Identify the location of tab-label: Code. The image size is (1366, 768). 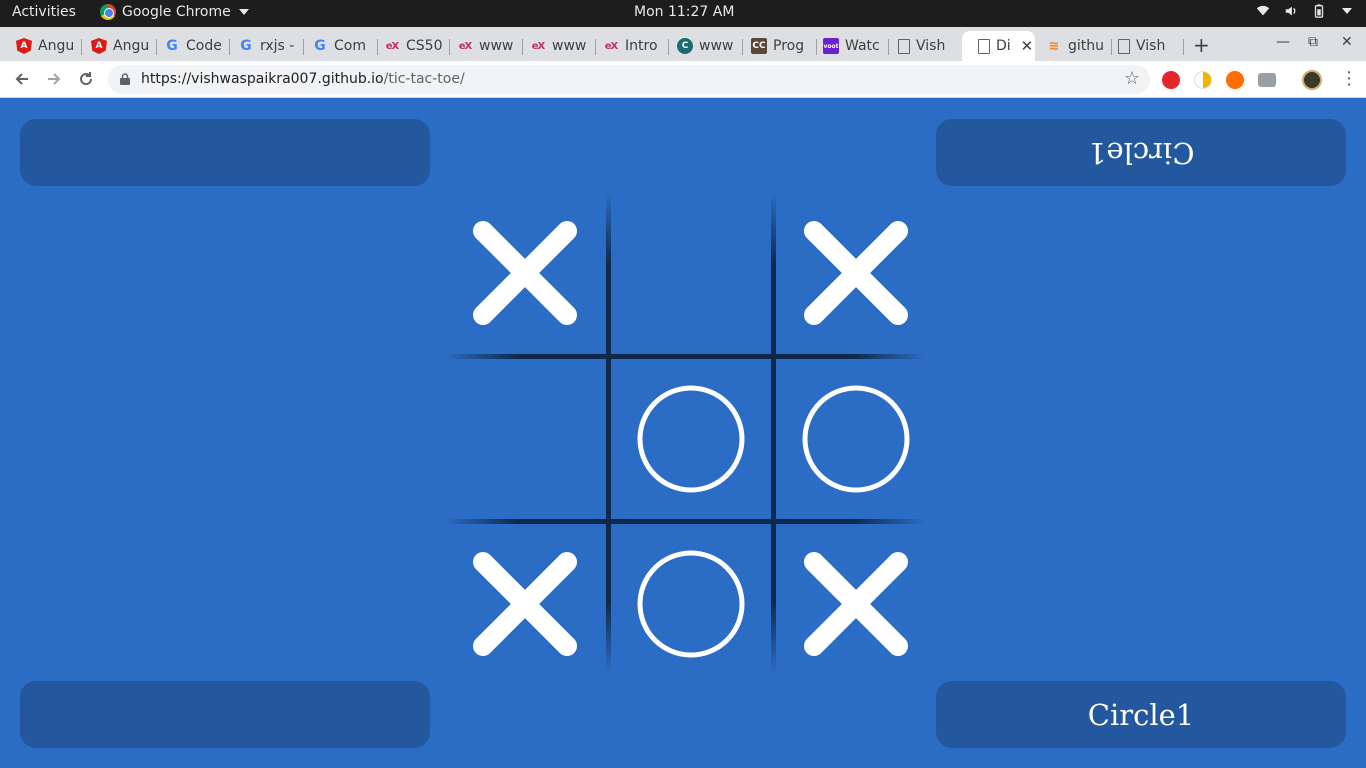
(204, 46).